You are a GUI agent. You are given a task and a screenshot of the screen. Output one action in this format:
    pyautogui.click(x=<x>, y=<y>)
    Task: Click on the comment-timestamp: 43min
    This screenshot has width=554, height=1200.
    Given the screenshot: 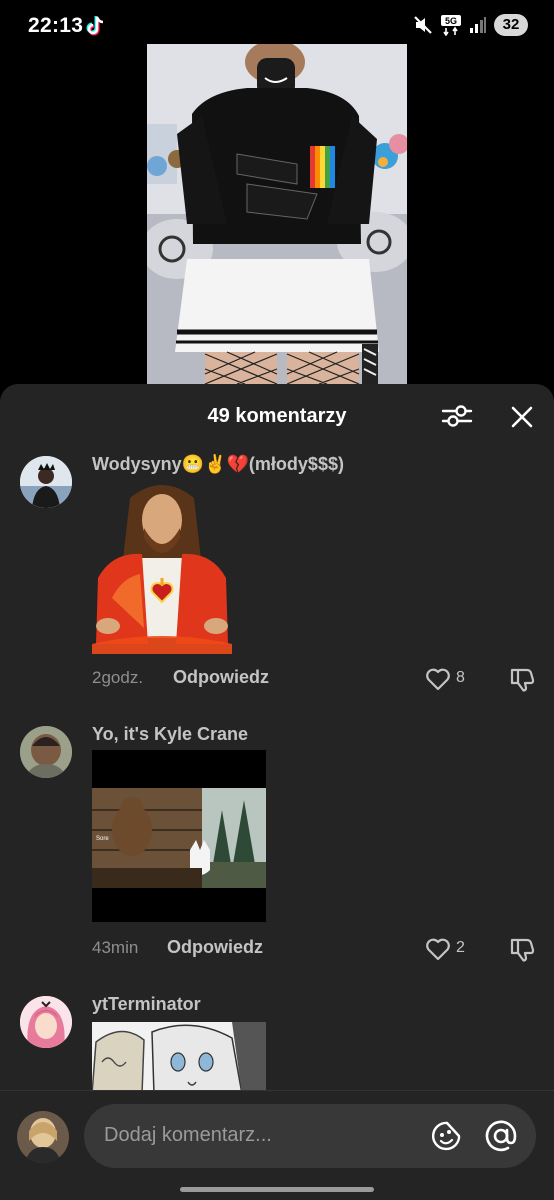 What is the action you would take?
    pyautogui.click(x=115, y=947)
    